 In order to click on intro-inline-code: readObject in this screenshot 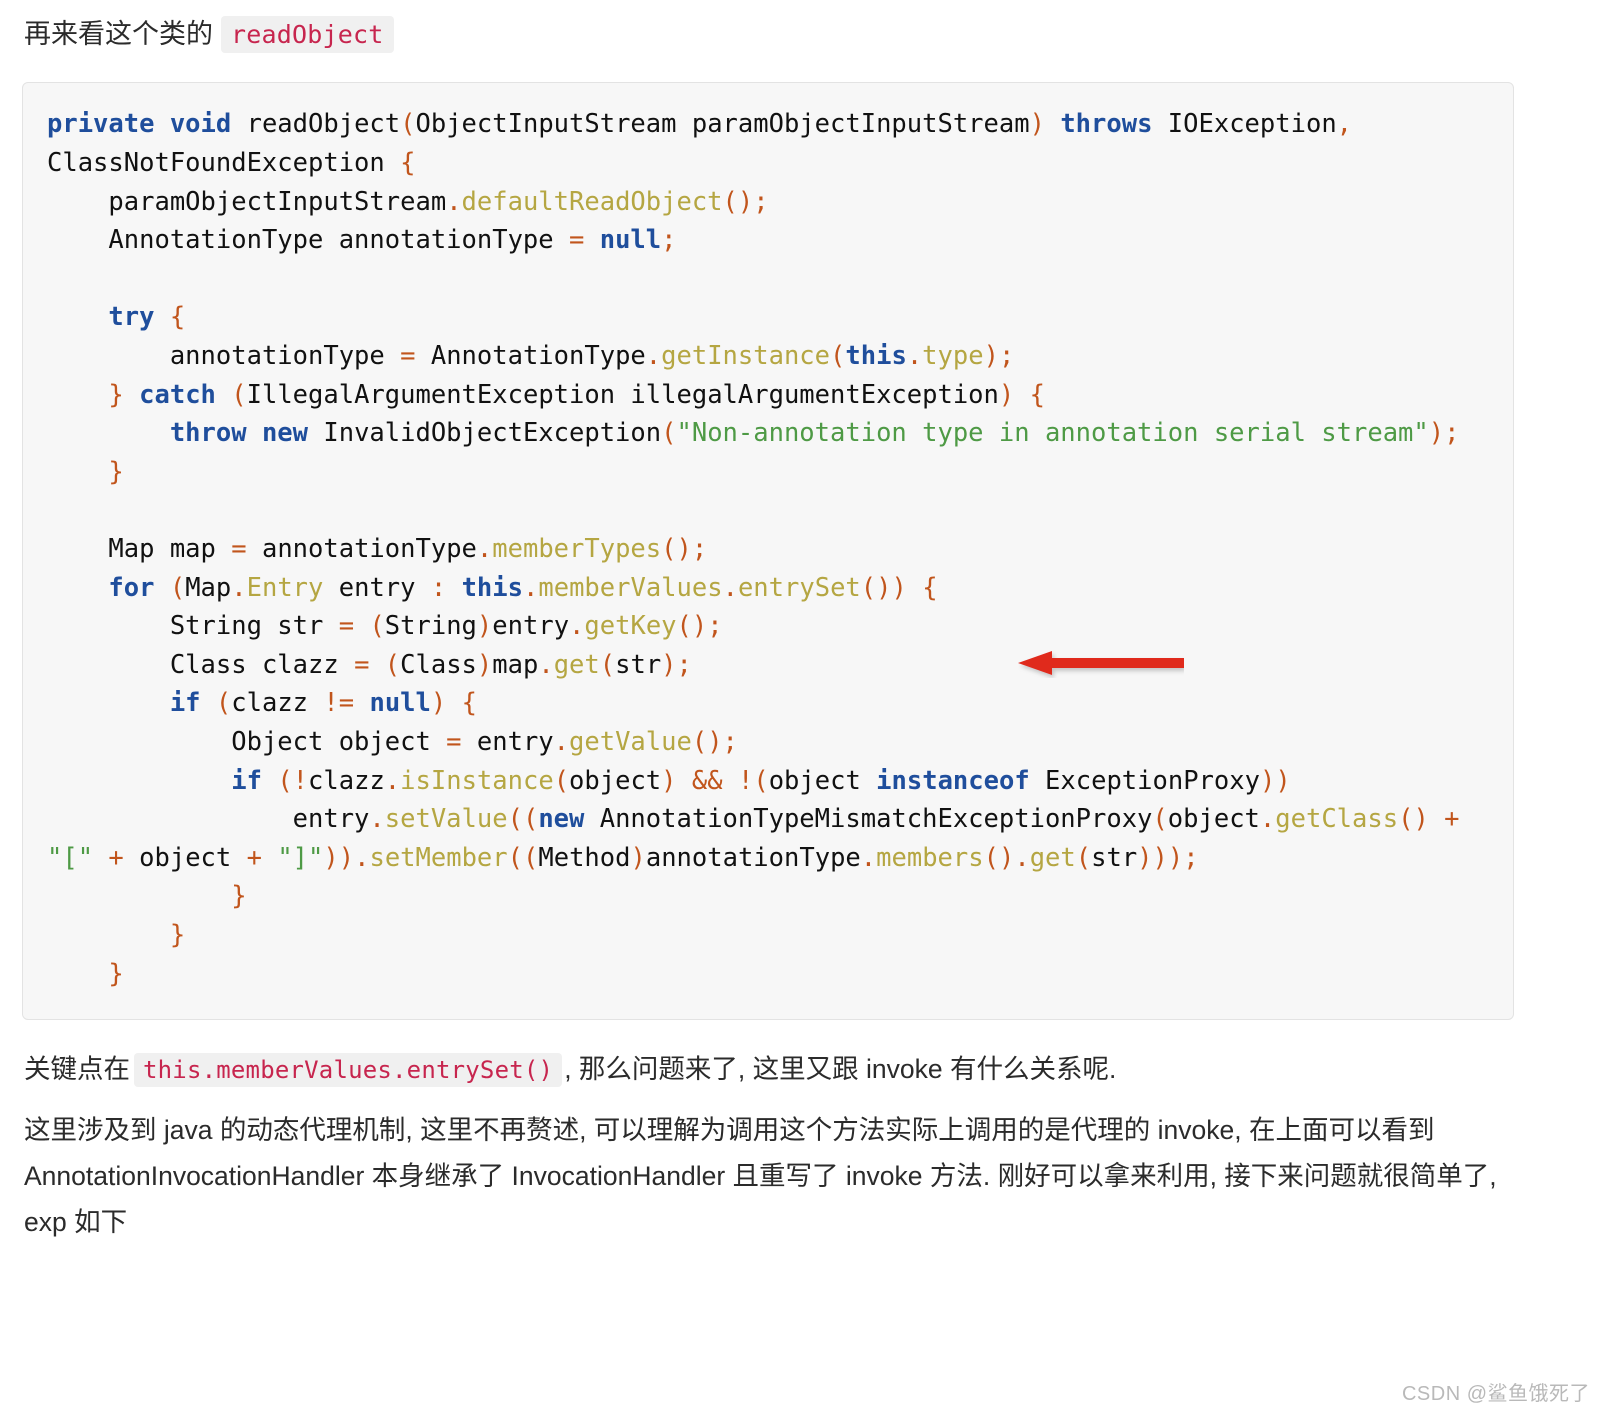, I will do `click(307, 34)`.